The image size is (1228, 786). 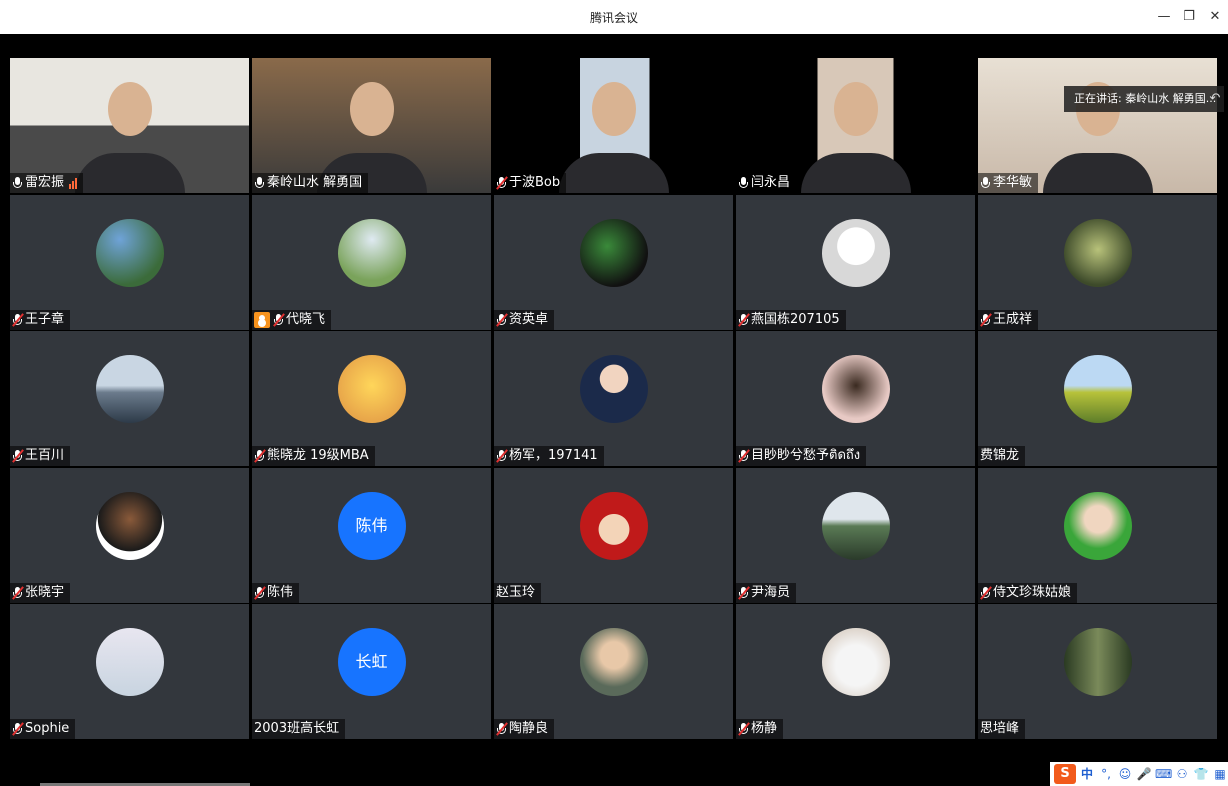 What do you see at coordinates (371, 262) in the screenshot?
I see `participant-tile: 代晓飞` at bounding box center [371, 262].